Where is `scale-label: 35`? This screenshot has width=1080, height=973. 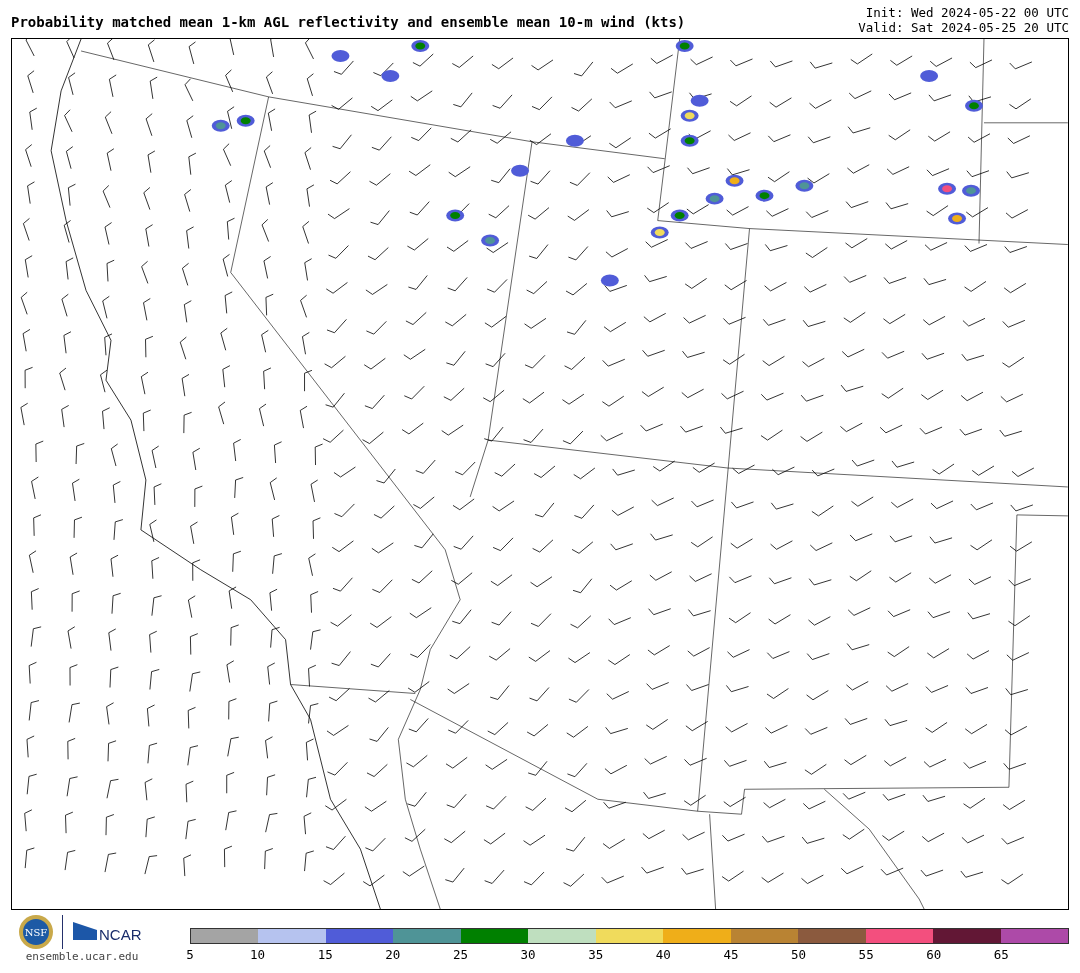
scale-label: 35 is located at coordinates (596, 954).